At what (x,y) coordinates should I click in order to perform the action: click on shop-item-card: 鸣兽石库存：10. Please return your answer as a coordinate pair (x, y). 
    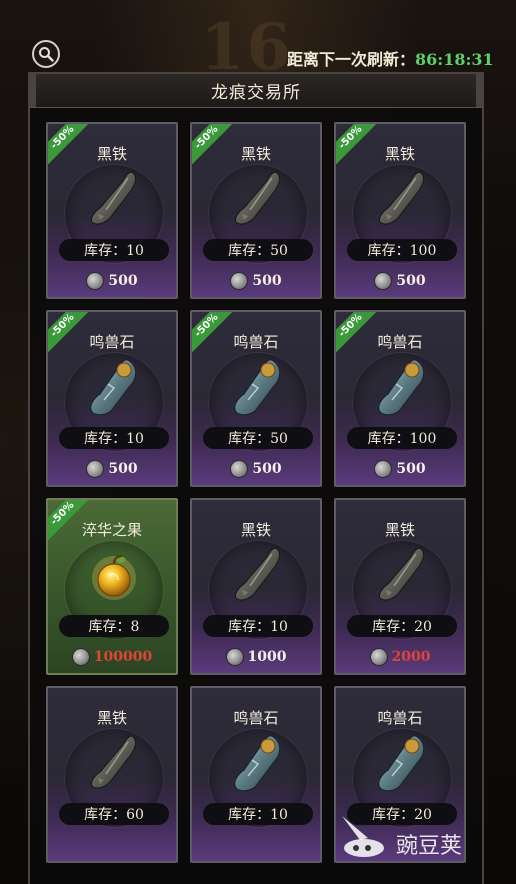
    Looking at the image, I should click on (256, 774).